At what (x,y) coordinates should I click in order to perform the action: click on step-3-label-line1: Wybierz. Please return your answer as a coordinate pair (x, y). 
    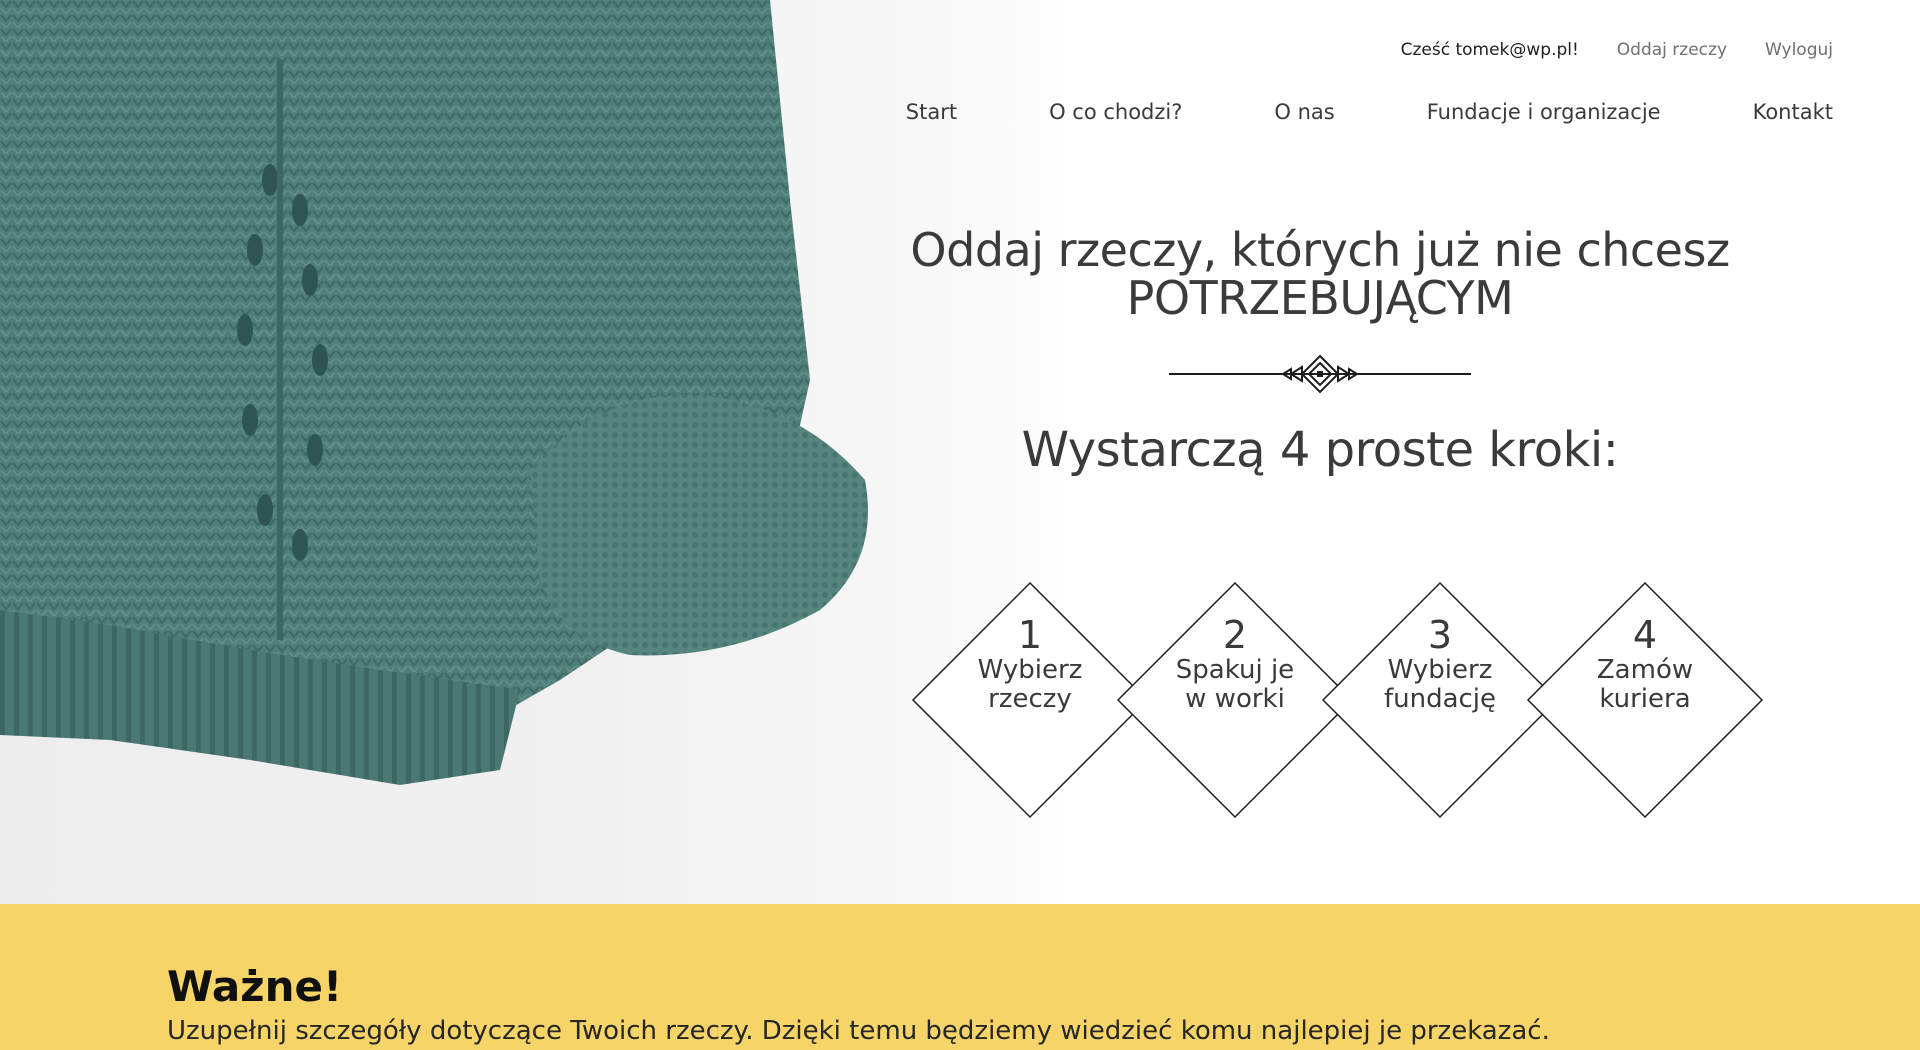
    Looking at the image, I should click on (1440, 670).